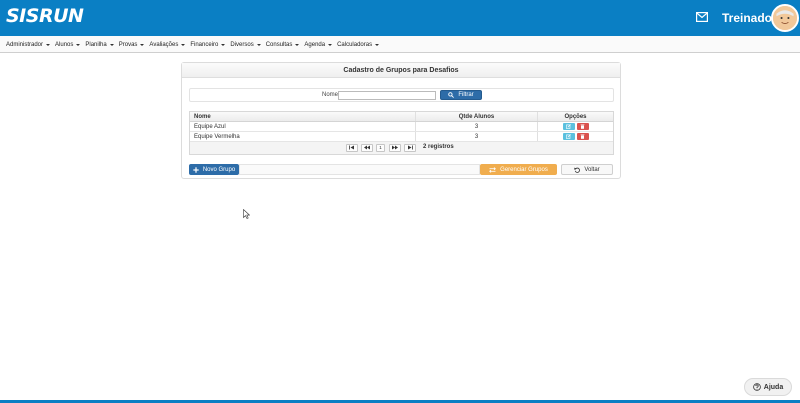 This screenshot has width=800, height=403. Describe the element at coordinates (749, 18) in the screenshot. I see `user-name: Treinador` at that location.